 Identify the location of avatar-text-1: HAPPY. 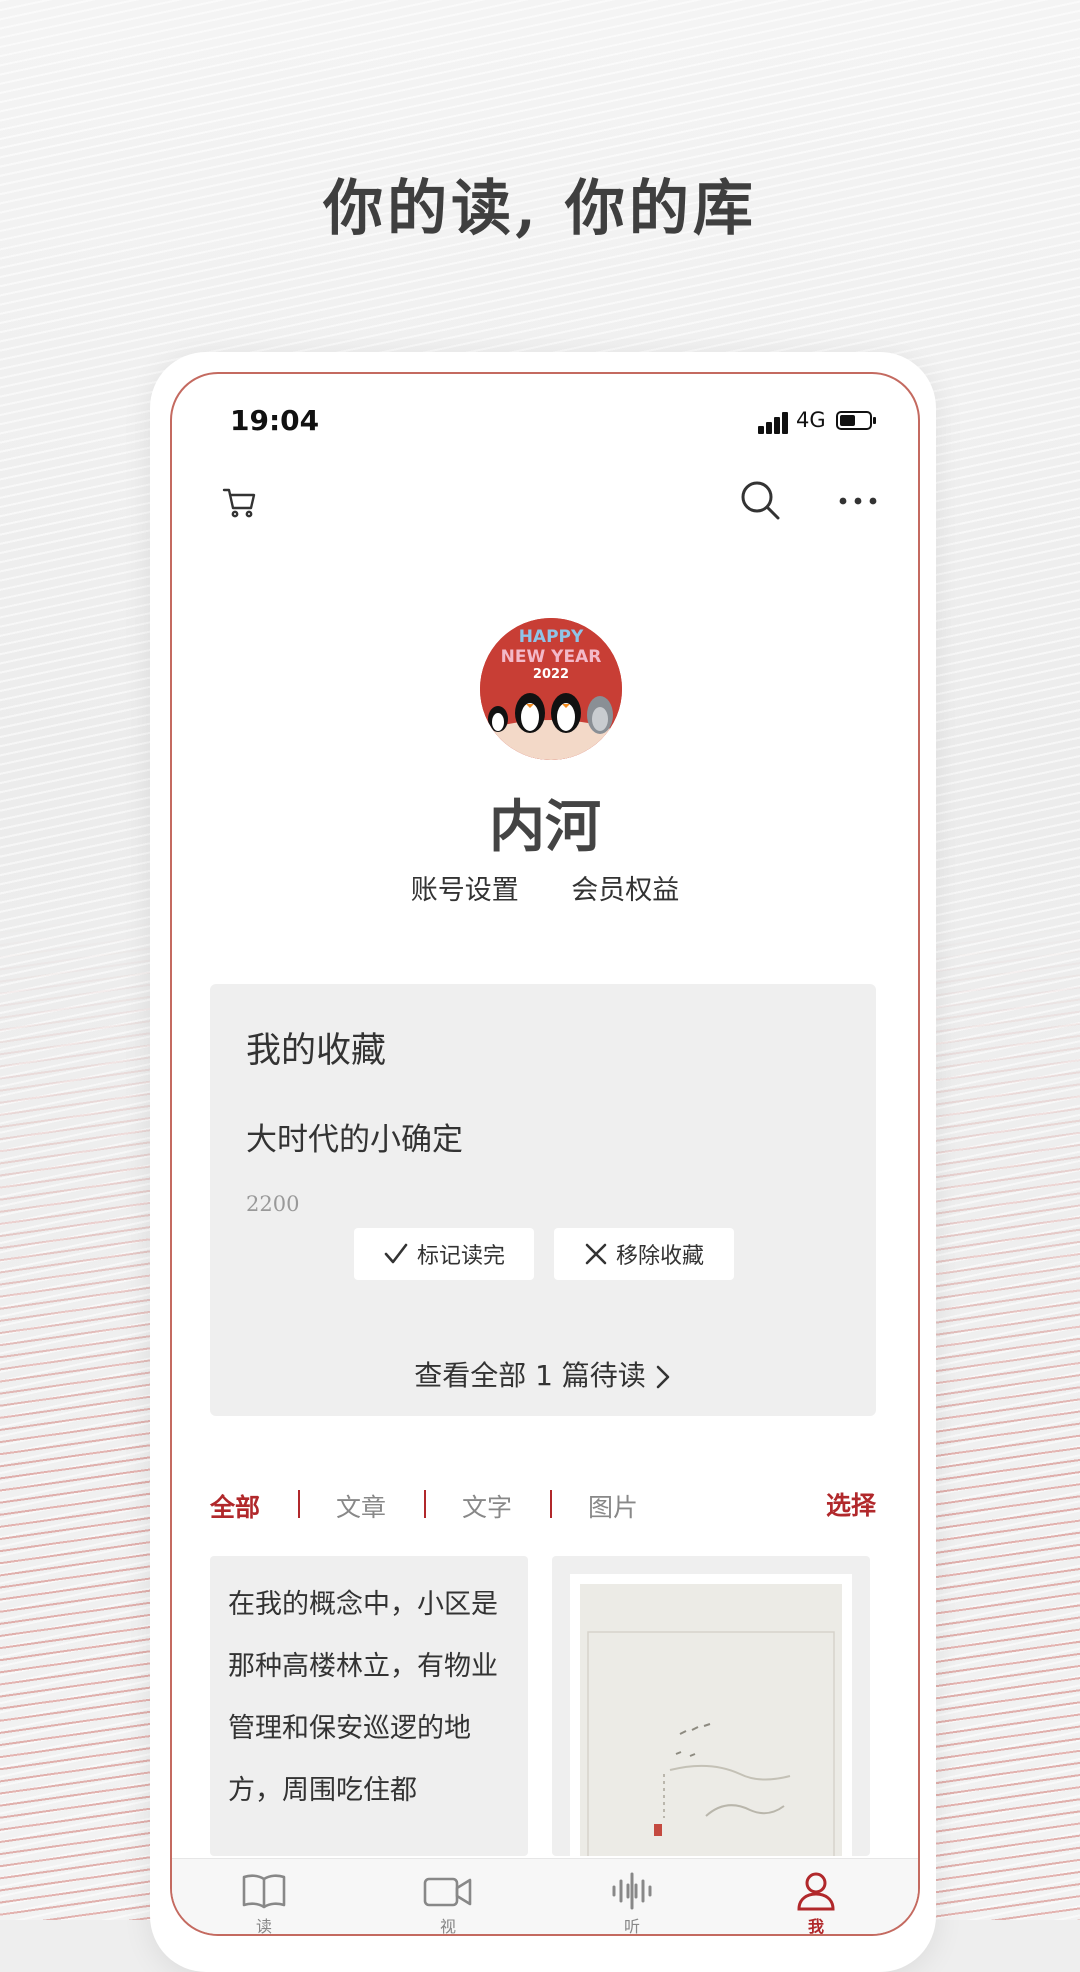
(551, 637).